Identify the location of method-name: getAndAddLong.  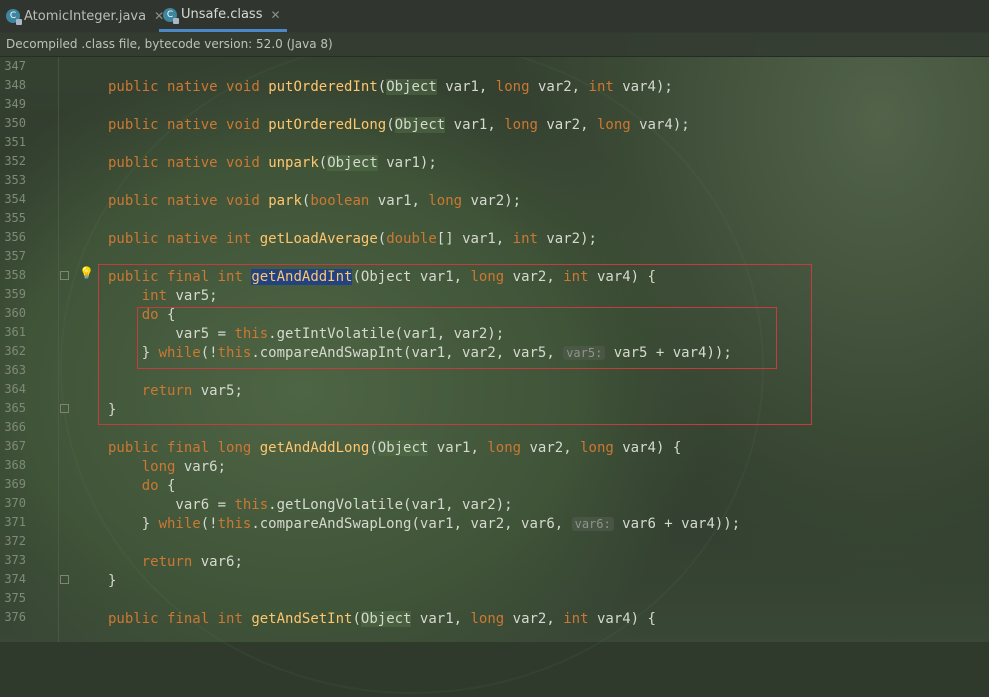
(314, 448).